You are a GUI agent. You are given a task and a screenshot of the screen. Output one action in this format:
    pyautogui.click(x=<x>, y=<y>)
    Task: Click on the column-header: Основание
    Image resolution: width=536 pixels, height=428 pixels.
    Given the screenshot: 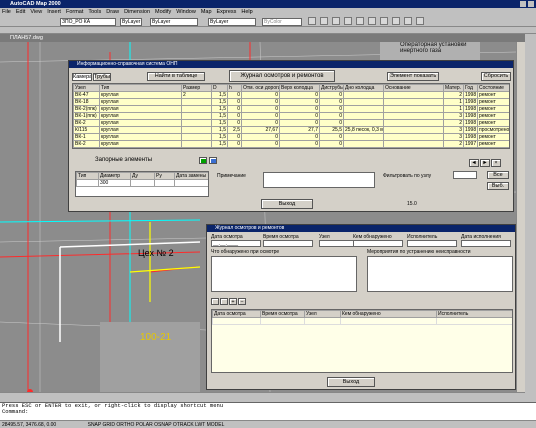 What is the action you would take?
    pyautogui.click(x=413, y=88)
    